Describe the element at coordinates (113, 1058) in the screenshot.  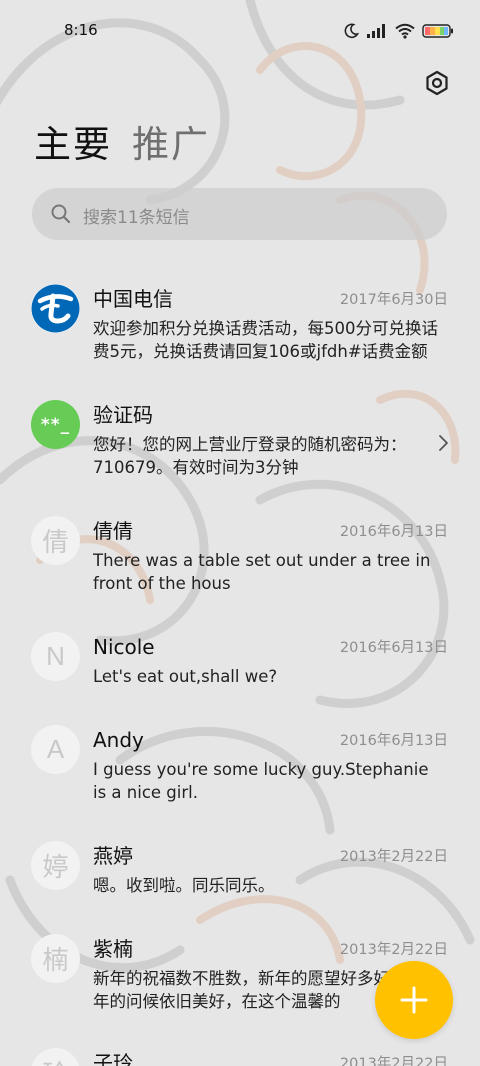
I see `contact-name: 子玲` at that location.